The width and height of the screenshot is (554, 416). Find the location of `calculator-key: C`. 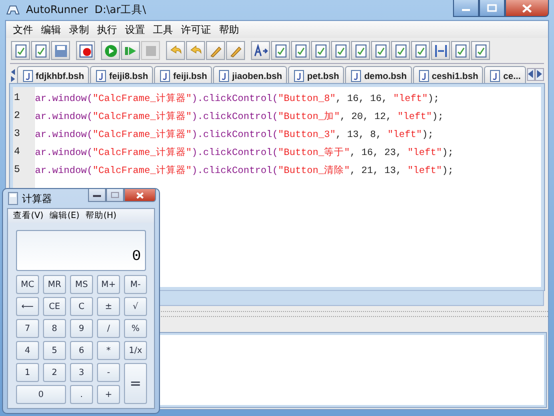

calculator-key: C is located at coordinates (81, 306).